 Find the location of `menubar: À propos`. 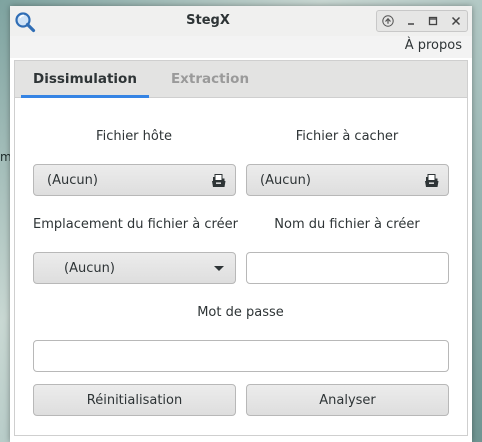

menubar: À propos is located at coordinates (241, 47).